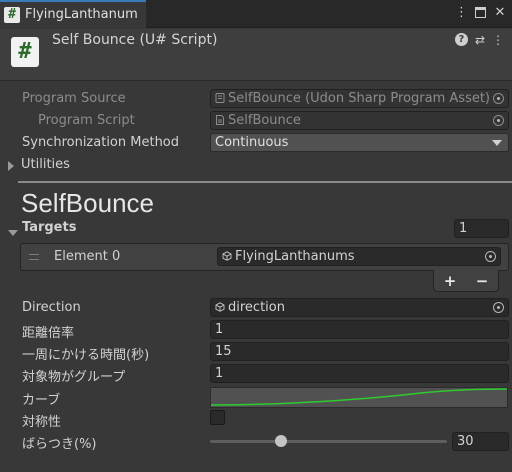 The image size is (512, 472). I want to click on preset-settings-icon: ⇄, so click(480, 40).